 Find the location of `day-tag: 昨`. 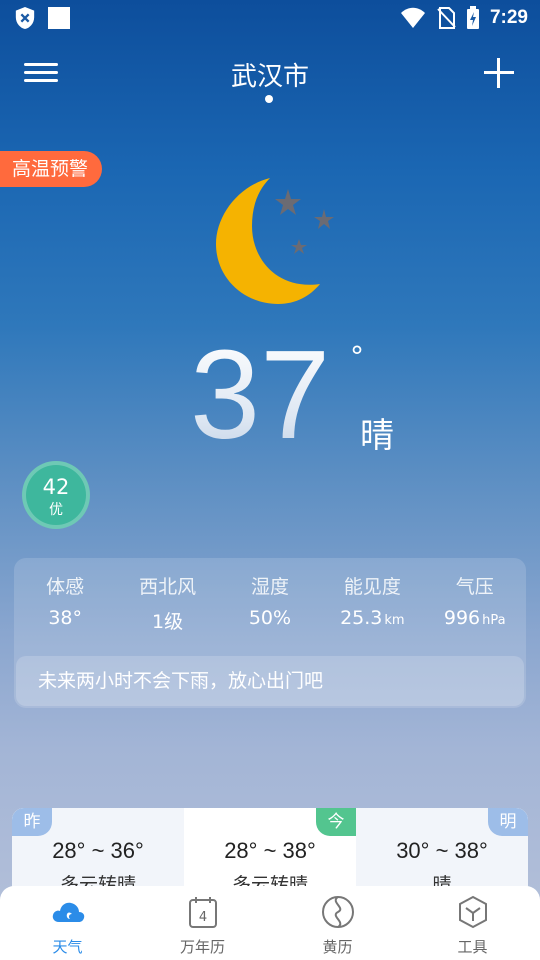

day-tag: 昨 is located at coordinates (32, 822).